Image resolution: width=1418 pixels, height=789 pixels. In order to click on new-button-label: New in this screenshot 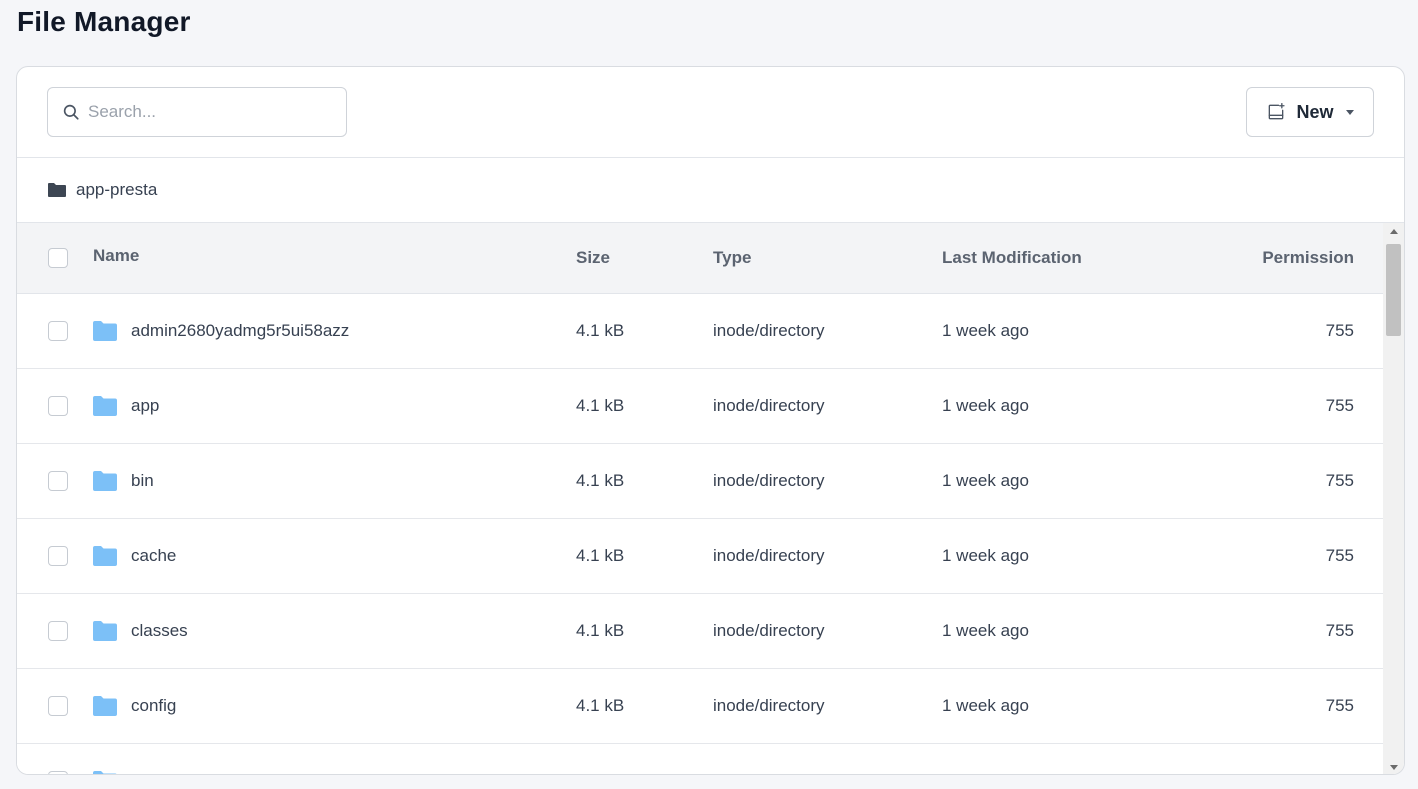, I will do `click(1315, 111)`.